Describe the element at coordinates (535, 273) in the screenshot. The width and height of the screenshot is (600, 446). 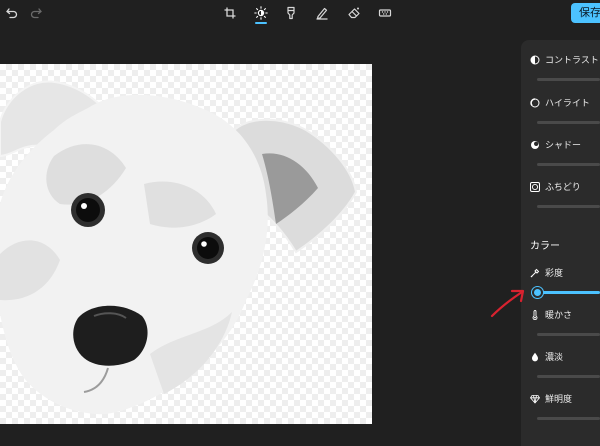
I see `eyedropper-icon` at that location.